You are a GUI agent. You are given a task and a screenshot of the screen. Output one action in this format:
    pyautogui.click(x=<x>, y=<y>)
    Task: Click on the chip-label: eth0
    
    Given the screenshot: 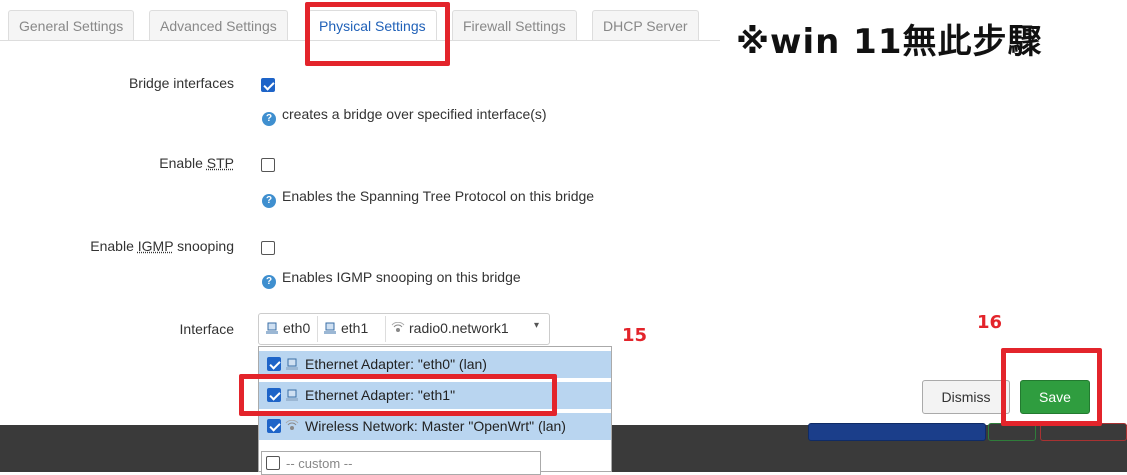 What is the action you would take?
    pyautogui.click(x=297, y=328)
    